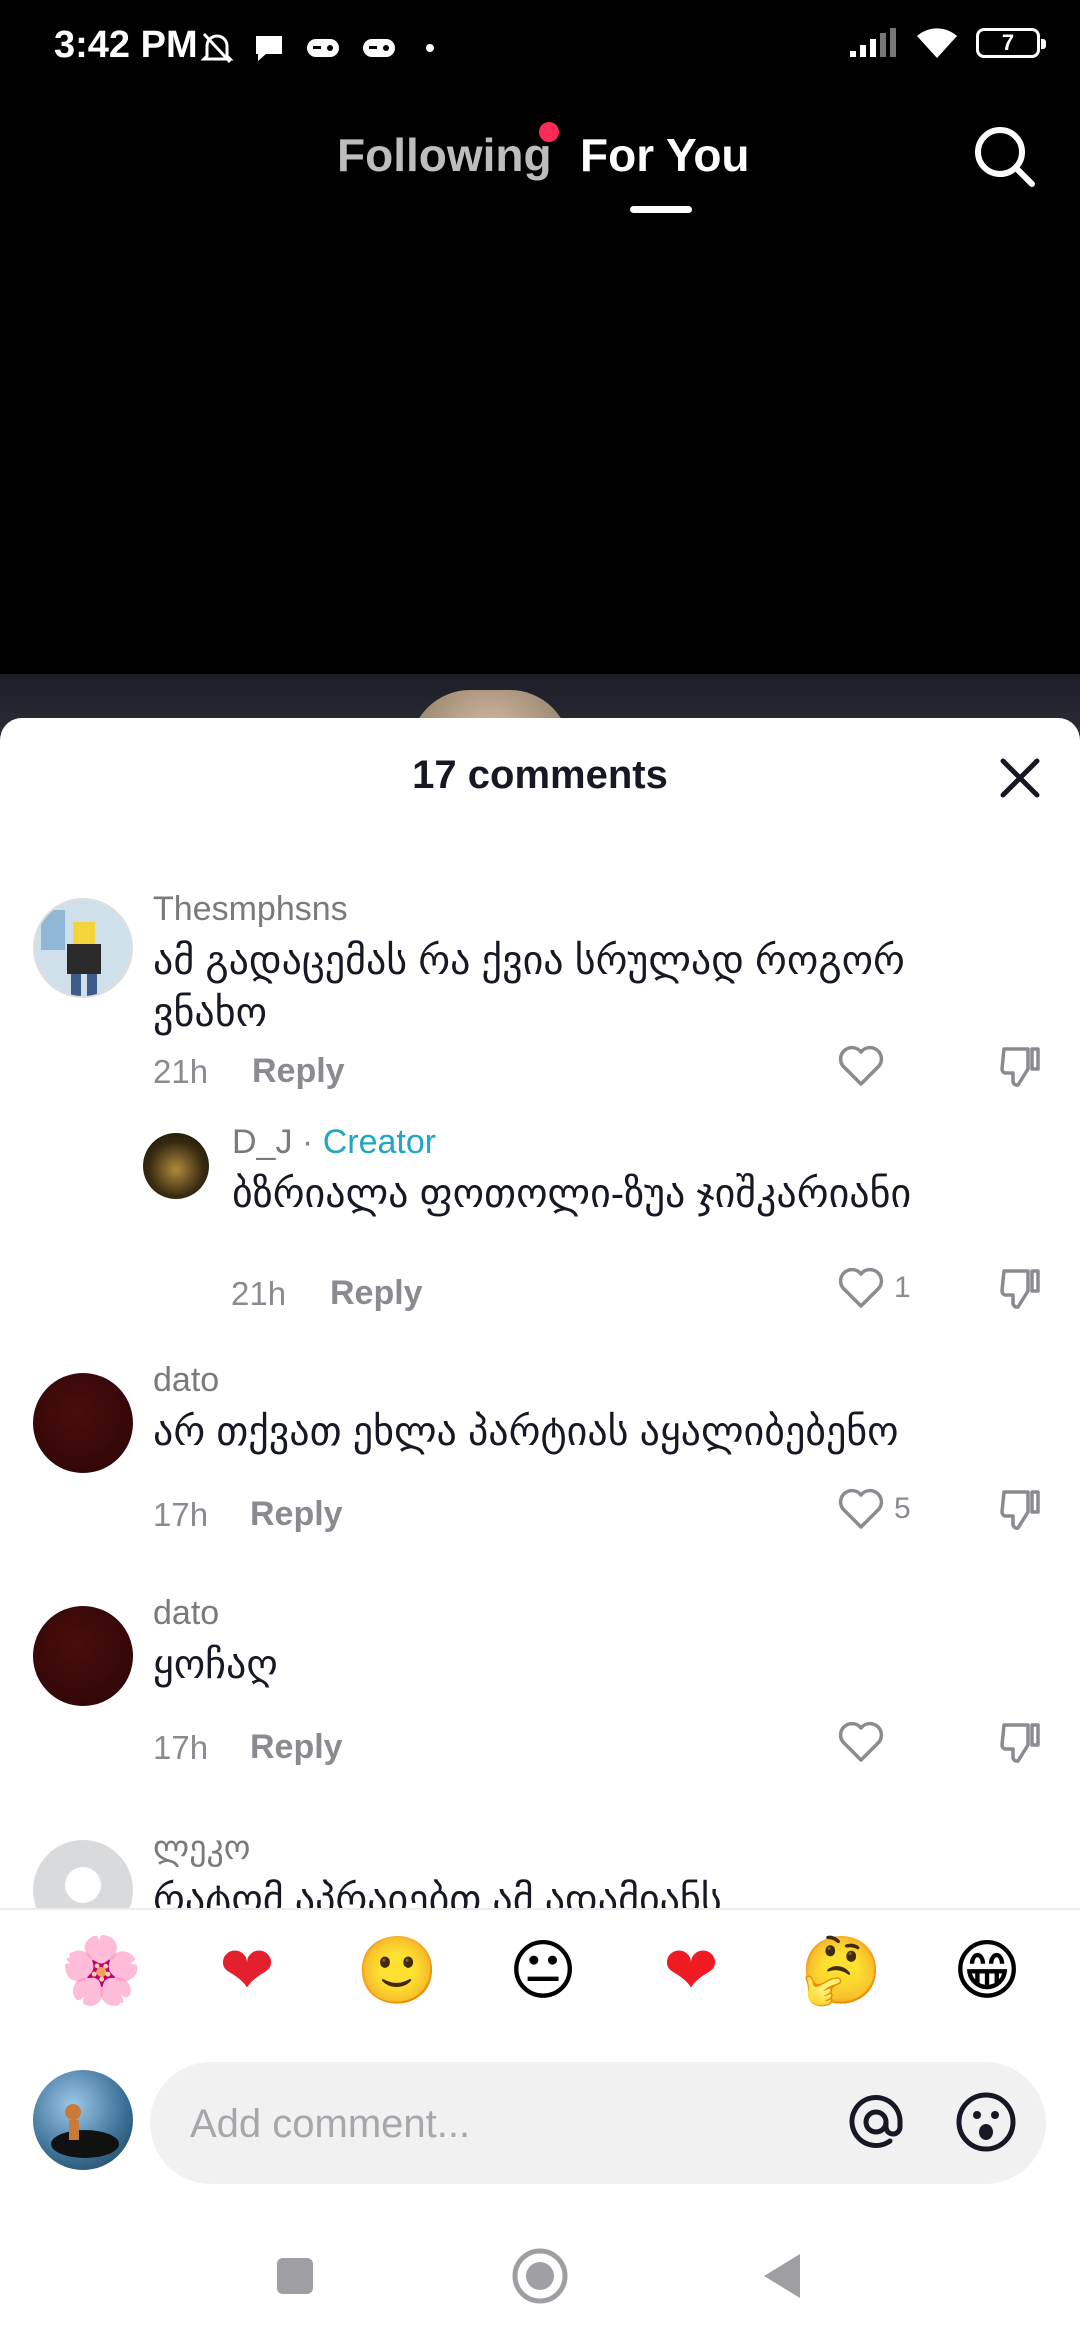 This screenshot has height=2340, width=1080. Describe the element at coordinates (576, 909) in the screenshot. I see `comment-username: Thesmphsns` at that location.